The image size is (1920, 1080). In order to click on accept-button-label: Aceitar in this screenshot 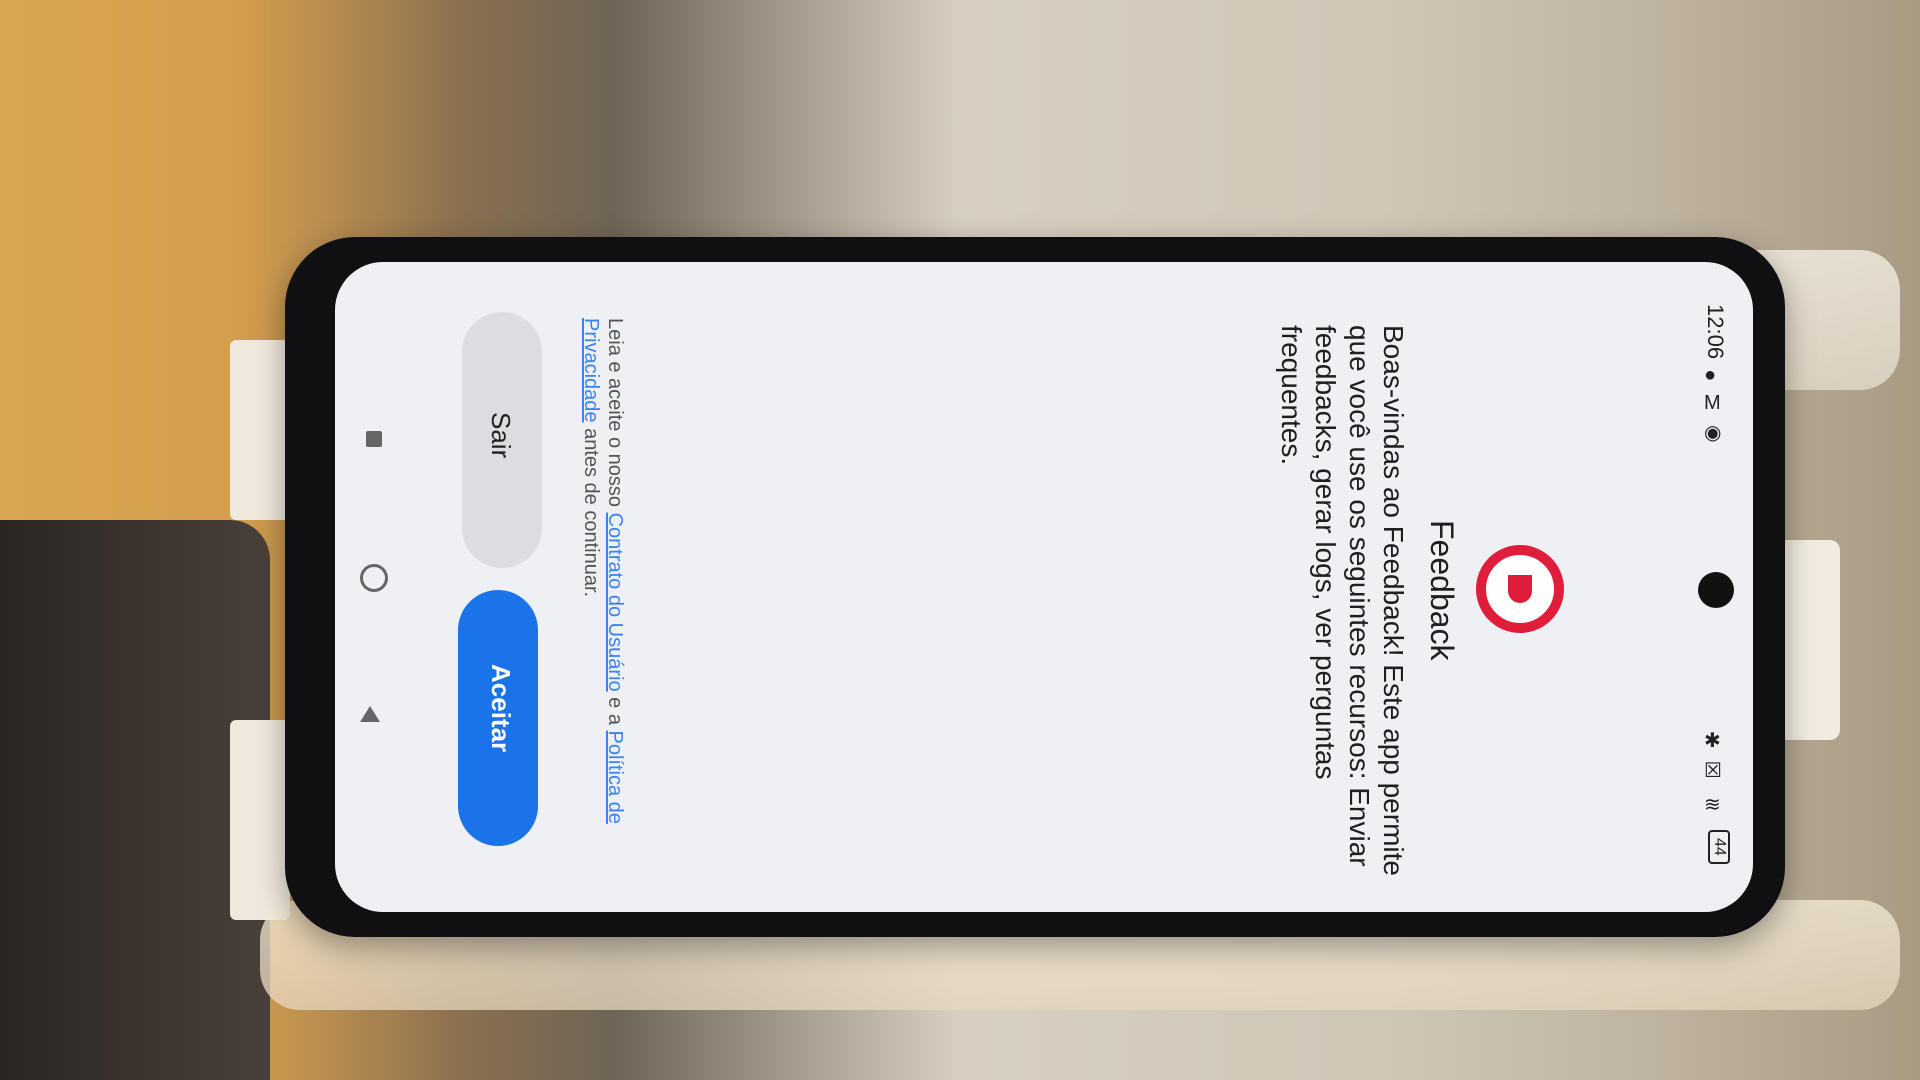, I will do `click(501, 708)`.